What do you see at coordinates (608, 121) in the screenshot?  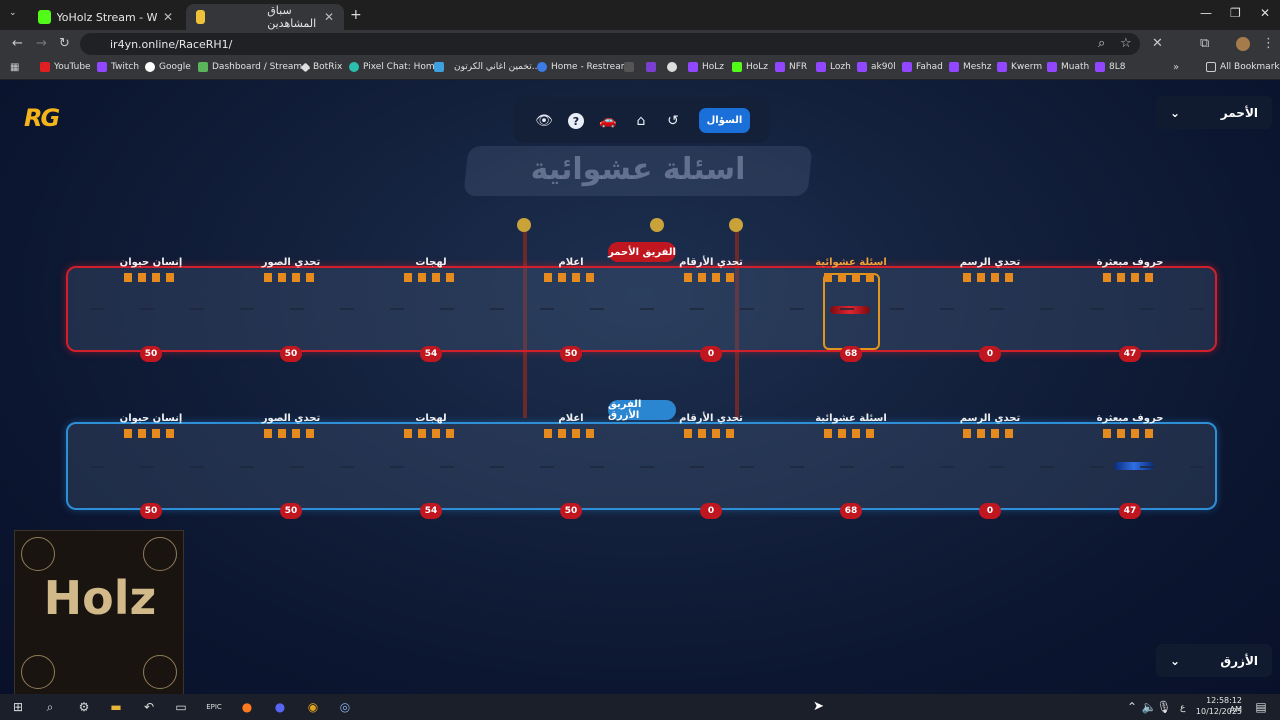 I see `car-icon: 🚗` at bounding box center [608, 121].